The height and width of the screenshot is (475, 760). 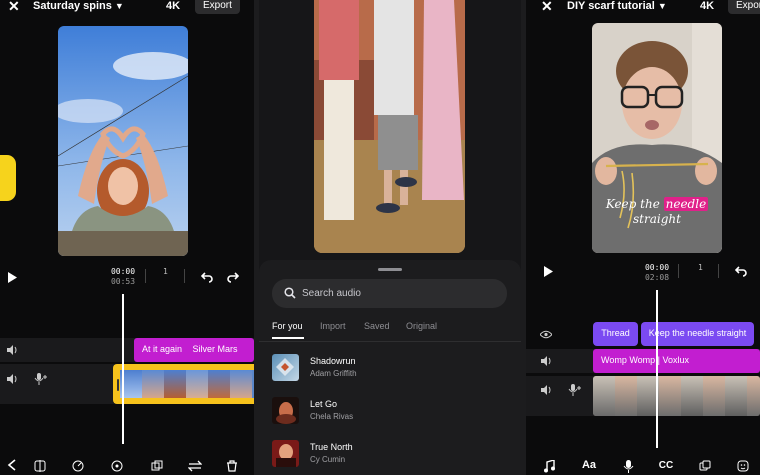 What do you see at coordinates (118, 385) in the screenshot?
I see `trim-handle` at bounding box center [118, 385].